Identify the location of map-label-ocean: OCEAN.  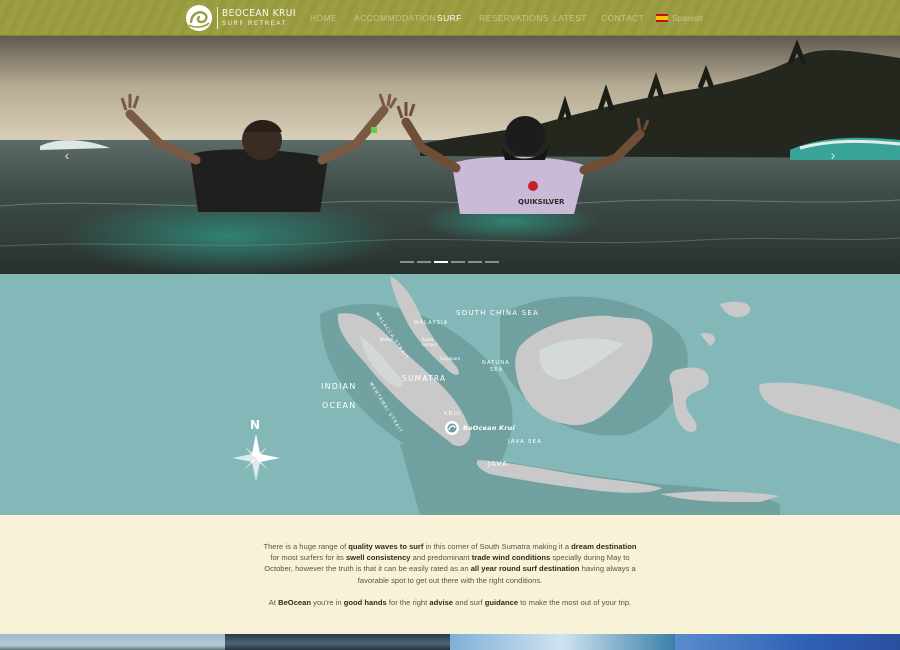
(339, 405).